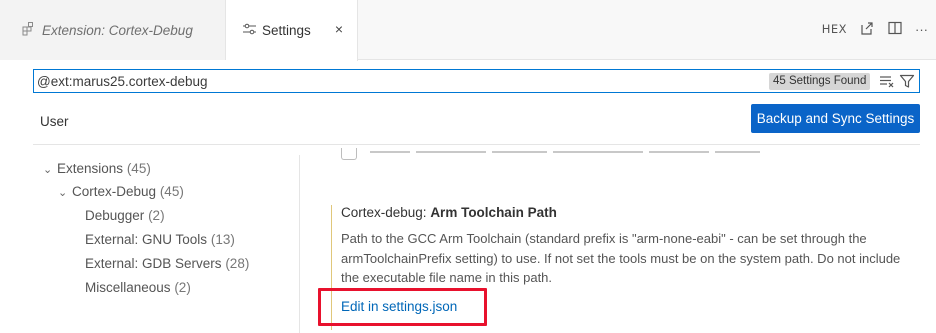 The image size is (936, 333). I want to click on toc-item-cortex-debug: ⌄ Cortex-Debug (45), so click(121, 191).